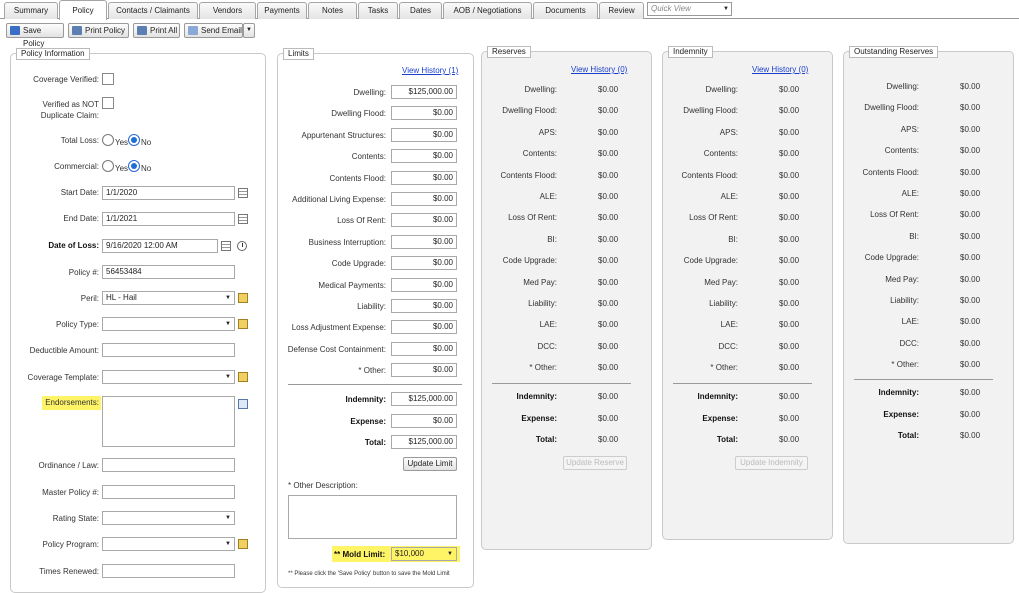 Image resolution: width=1019 pixels, height=593 pixels. What do you see at coordinates (282, 10) in the screenshot?
I see `tab-payments: Payments` at bounding box center [282, 10].